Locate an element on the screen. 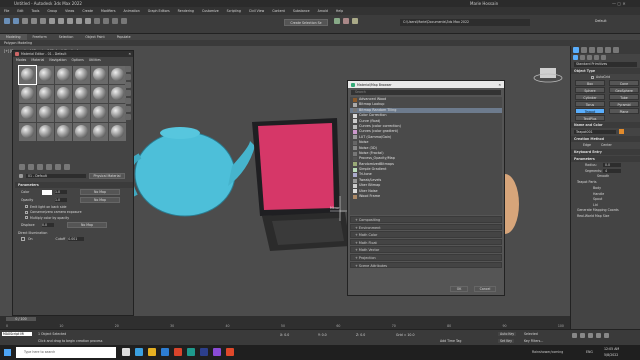 The width and height of the screenshot is (640, 360). menu-item-graph-editors: Graph Editors is located at coordinates (159, 11).